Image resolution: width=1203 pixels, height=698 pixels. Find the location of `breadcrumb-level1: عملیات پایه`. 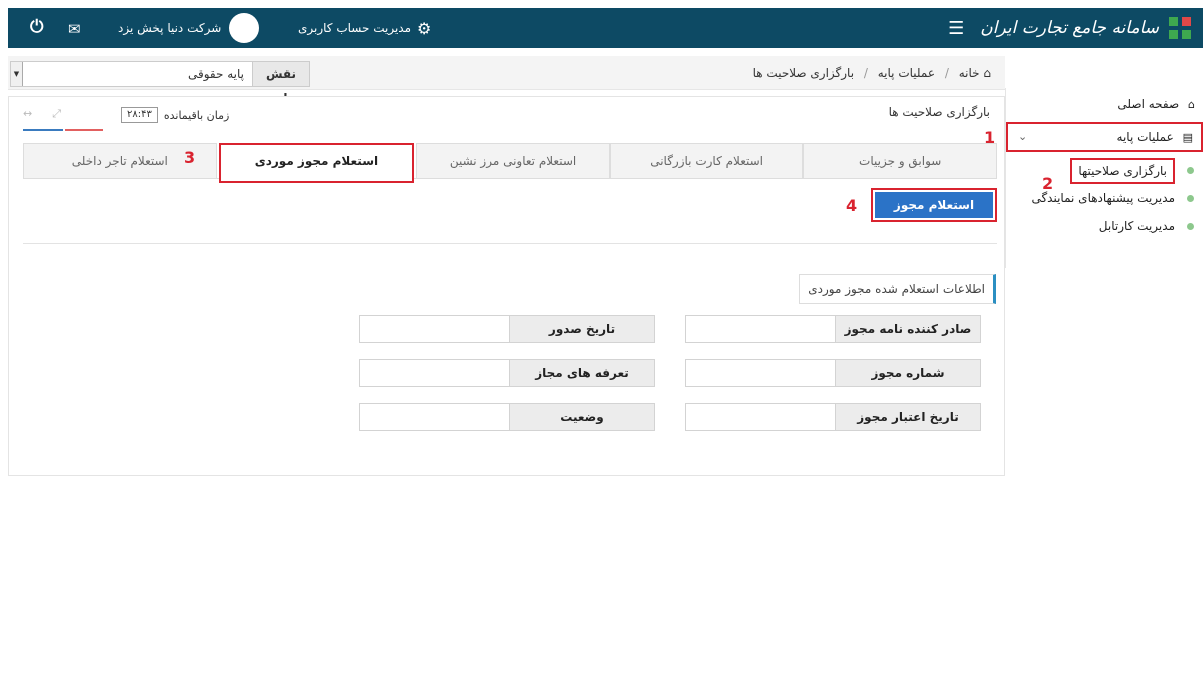

breadcrumb-level1: عملیات پایه is located at coordinates (906, 73).